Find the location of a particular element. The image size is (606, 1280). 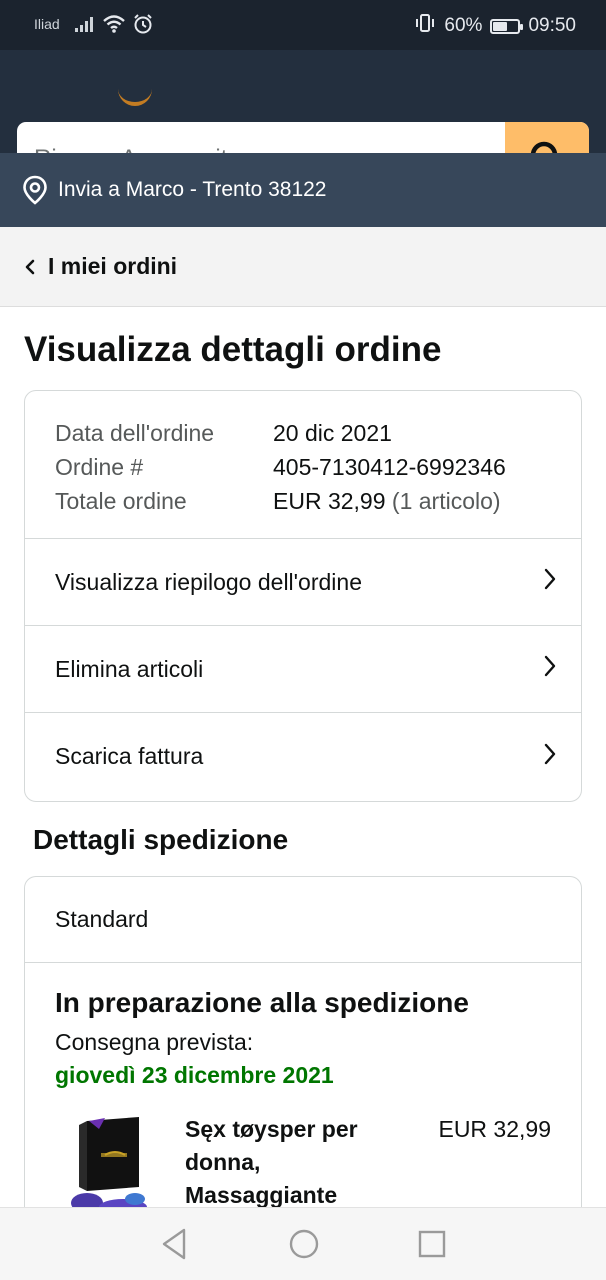

carrier-name: Iliad is located at coordinates (47, 24).